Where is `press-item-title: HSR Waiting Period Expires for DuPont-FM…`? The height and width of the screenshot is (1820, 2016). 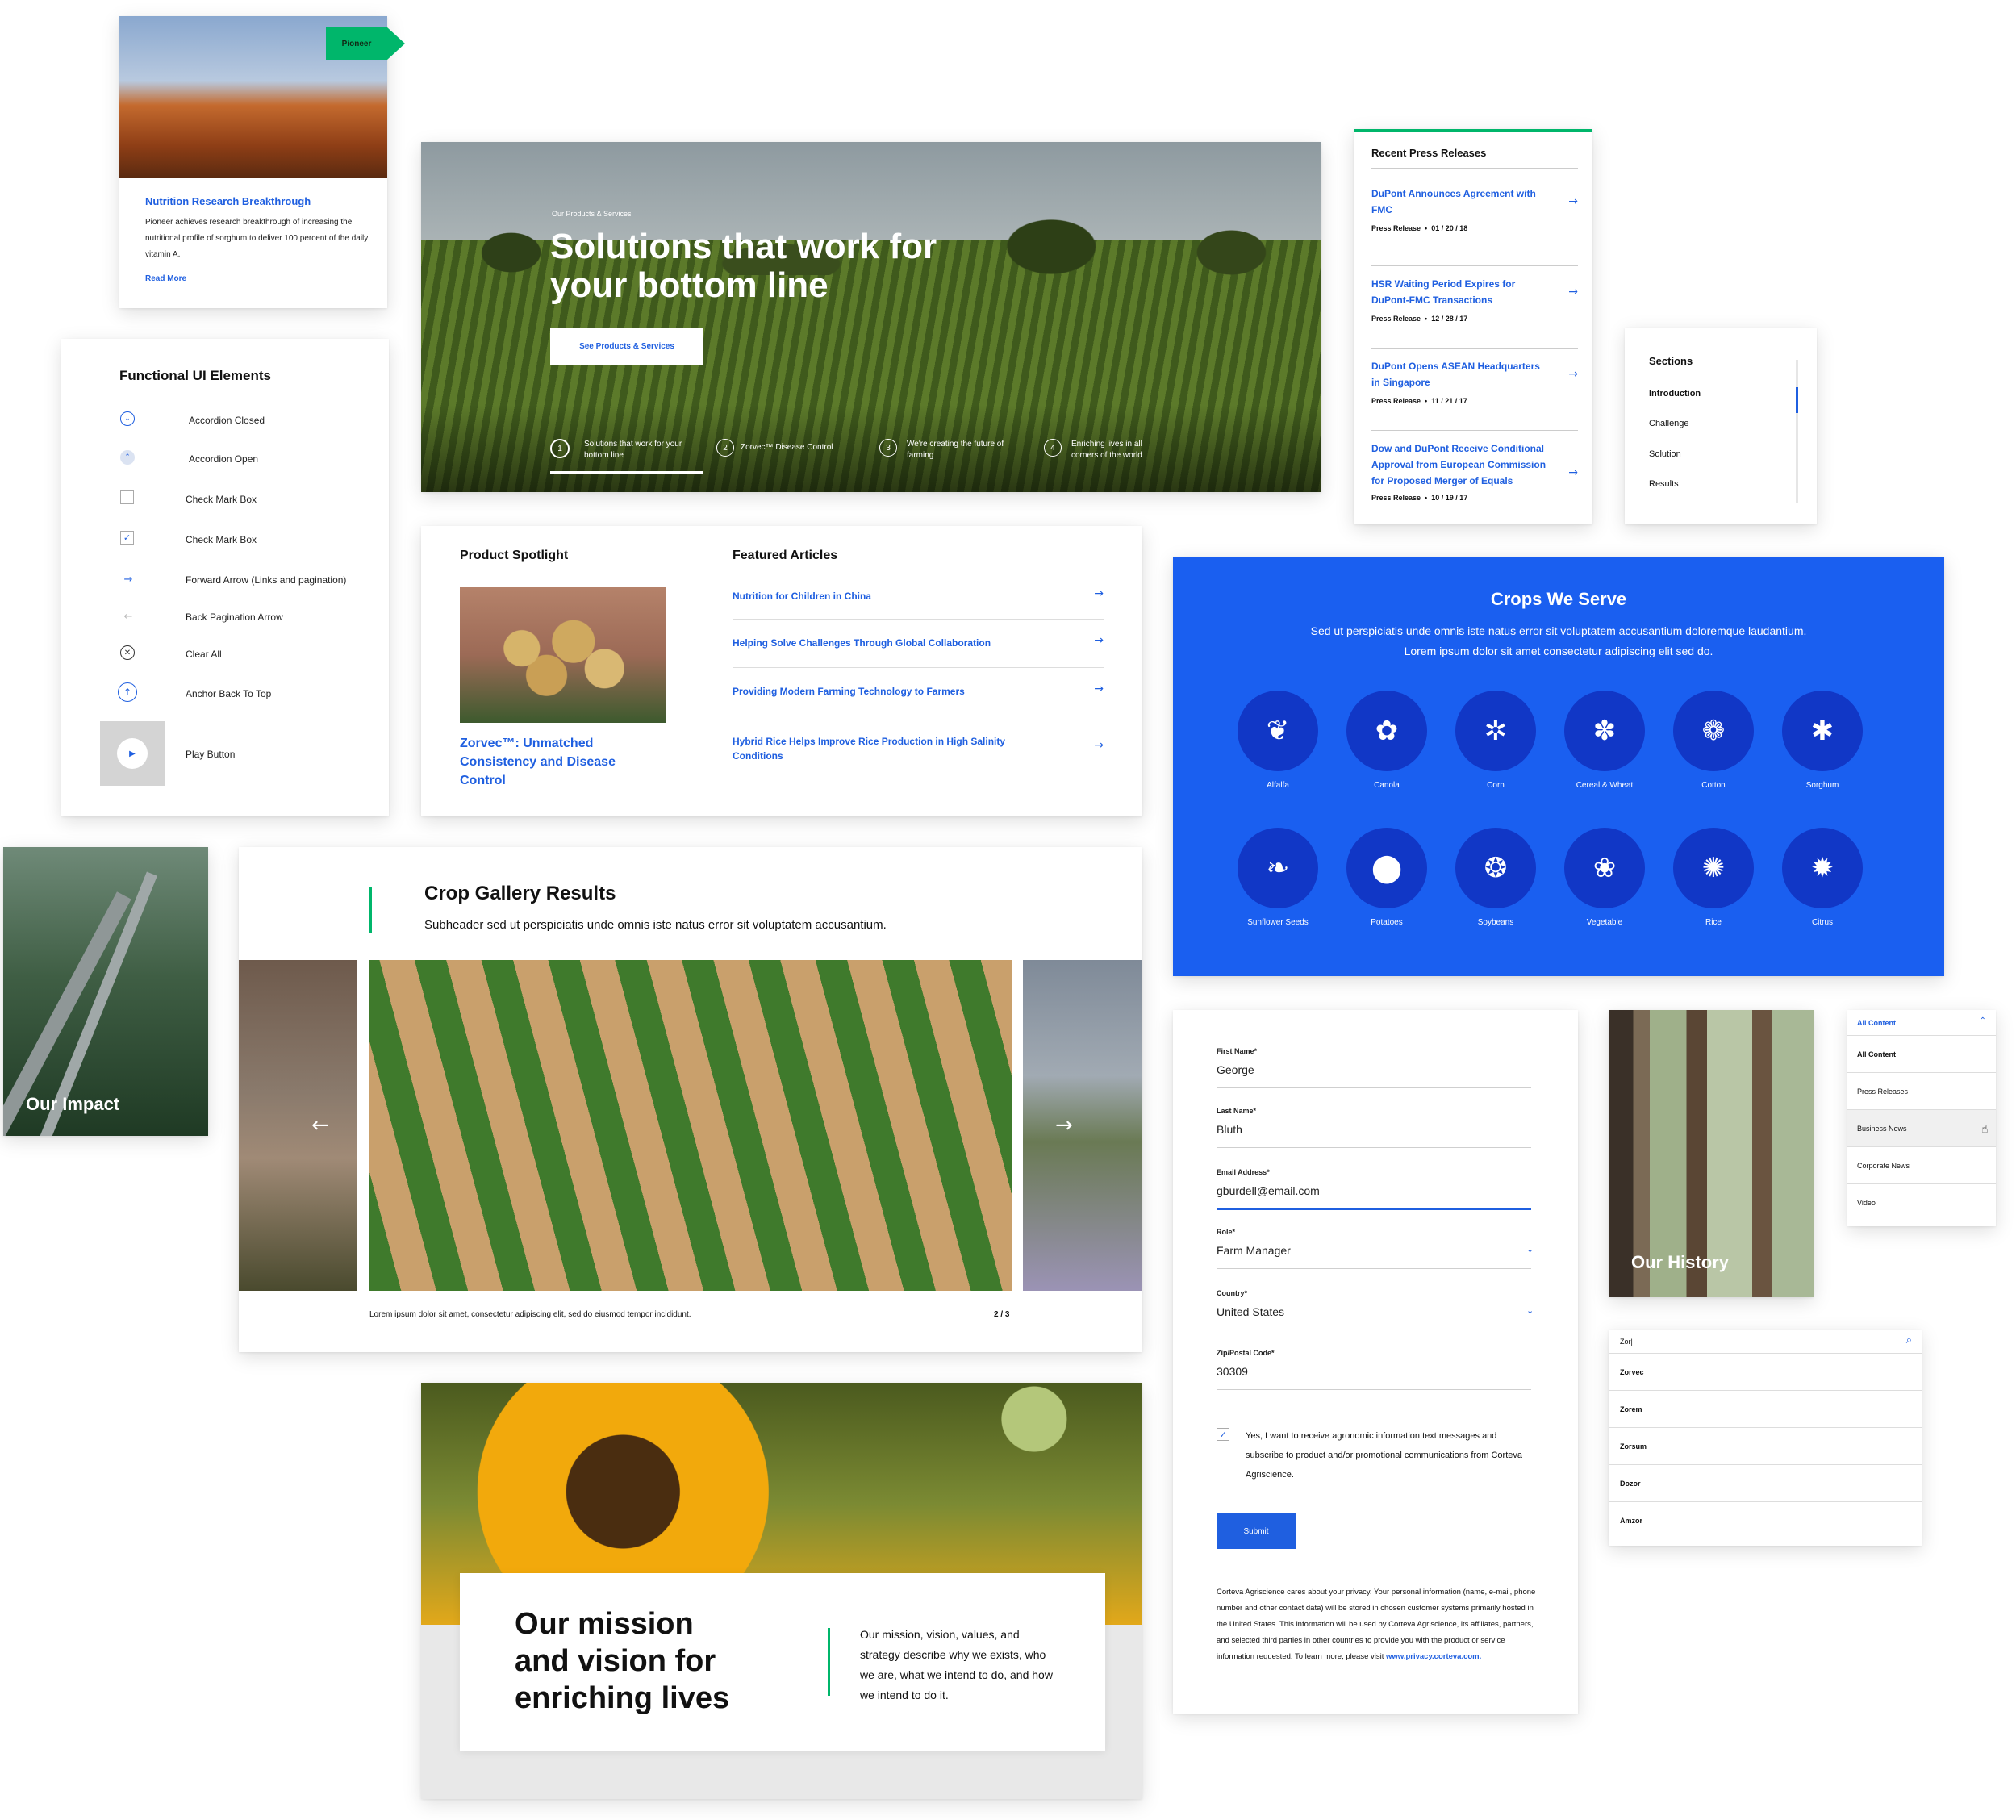
press-item-title: HSR Waiting Period Expires for DuPont-FM… is located at coordinates (1443, 292).